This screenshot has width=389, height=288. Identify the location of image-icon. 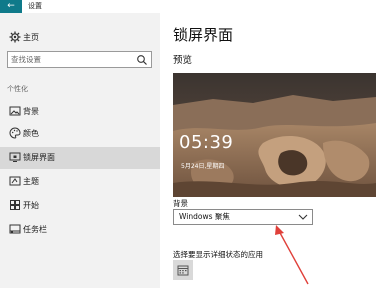
(15, 112).